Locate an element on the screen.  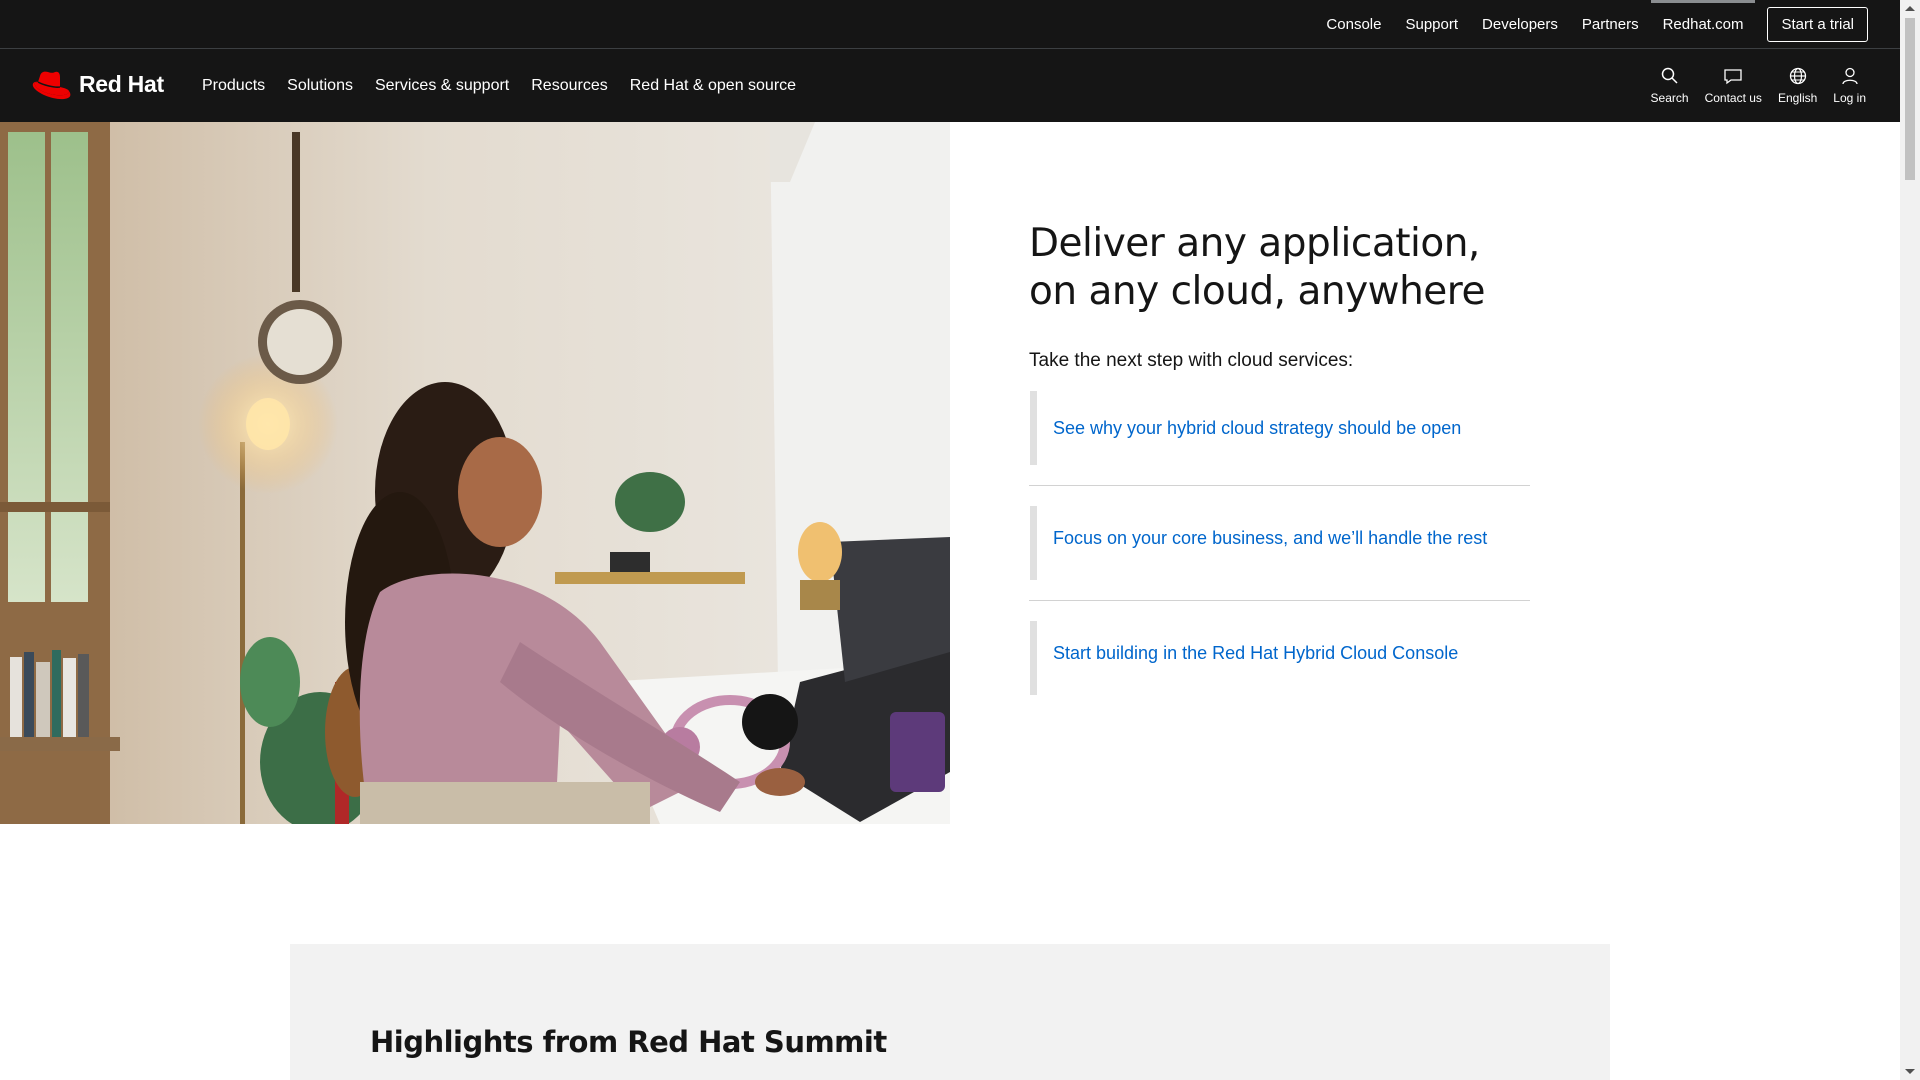
globe-icon is located at coordinates (1797, 76).